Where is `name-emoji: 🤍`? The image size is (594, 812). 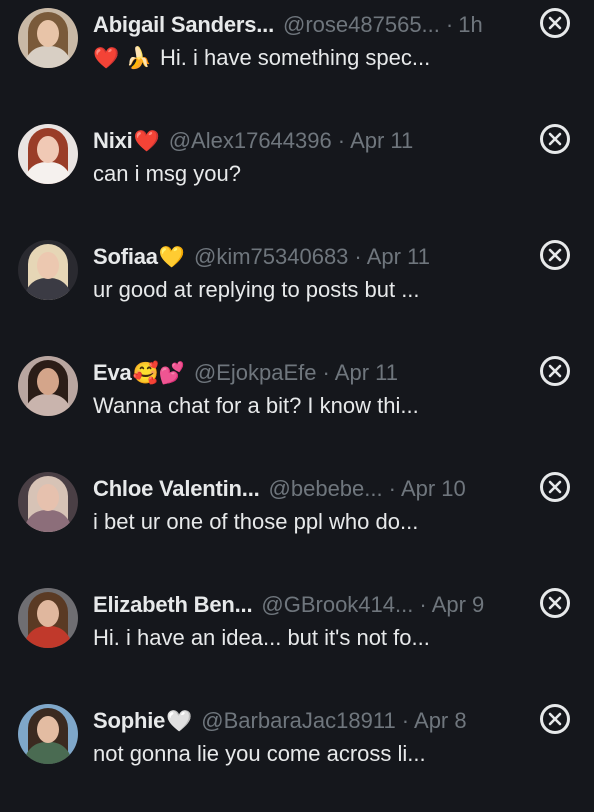
name-emoji: 🤍 is located at coordinates (179, 720).